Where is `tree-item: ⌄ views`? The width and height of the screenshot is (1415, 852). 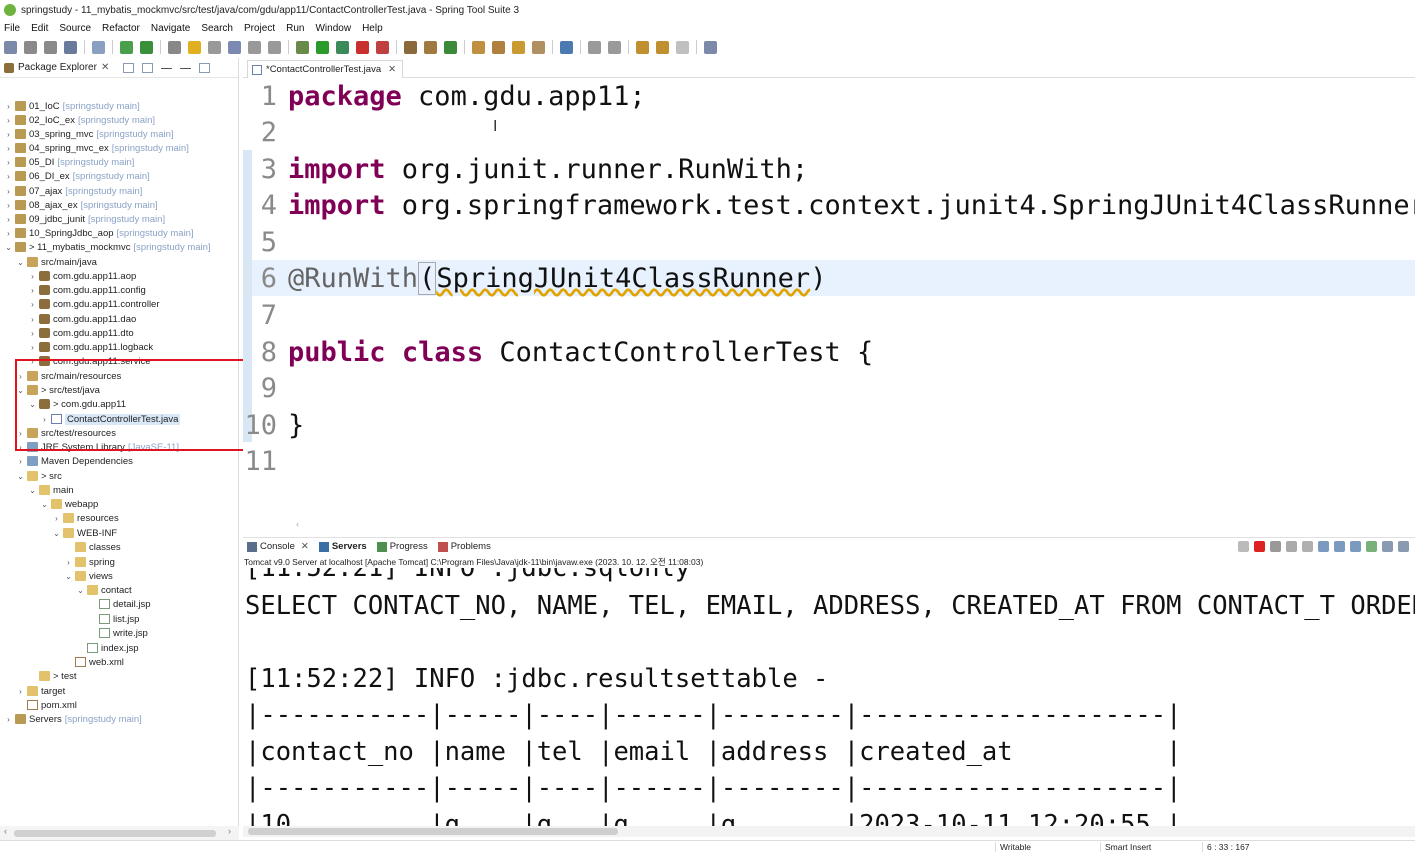 tree-item: ⌄ views is located at coordinates (88, 576).